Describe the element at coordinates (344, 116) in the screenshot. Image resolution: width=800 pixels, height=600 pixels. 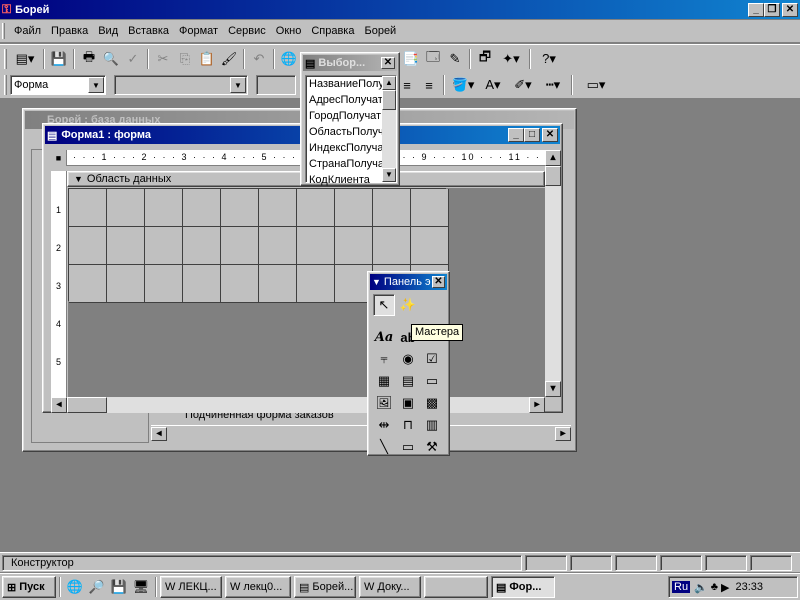
I see `field-list-item: ГородПолучат` at that location.